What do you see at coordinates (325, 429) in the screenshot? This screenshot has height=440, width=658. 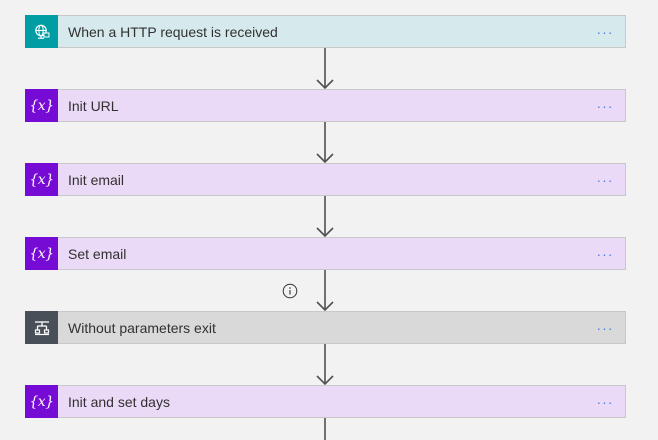 I see `connector-line` at bounding box center [325, 429].